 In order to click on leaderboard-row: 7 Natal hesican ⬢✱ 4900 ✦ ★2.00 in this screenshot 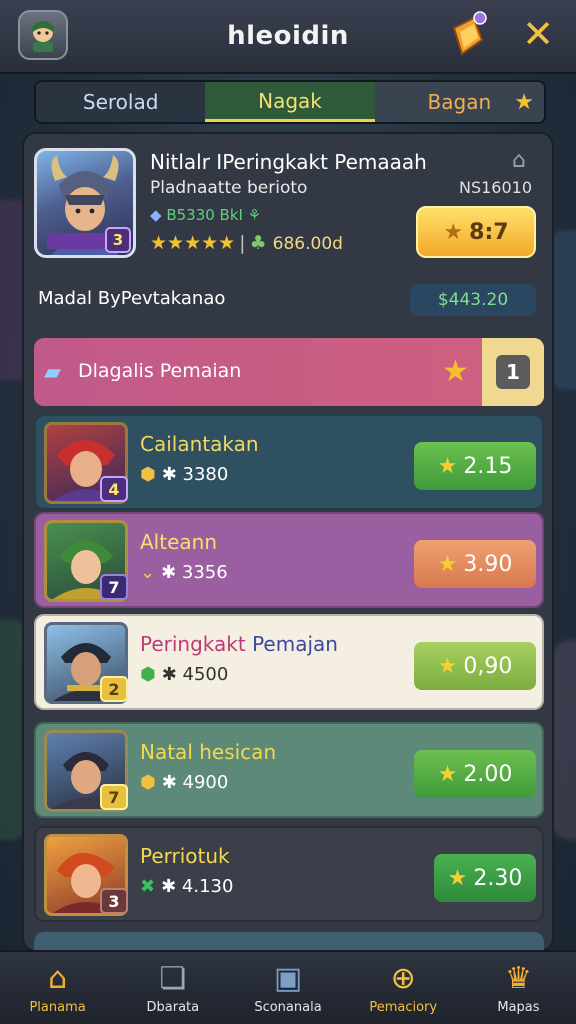, I will do `click(289, 770)`.